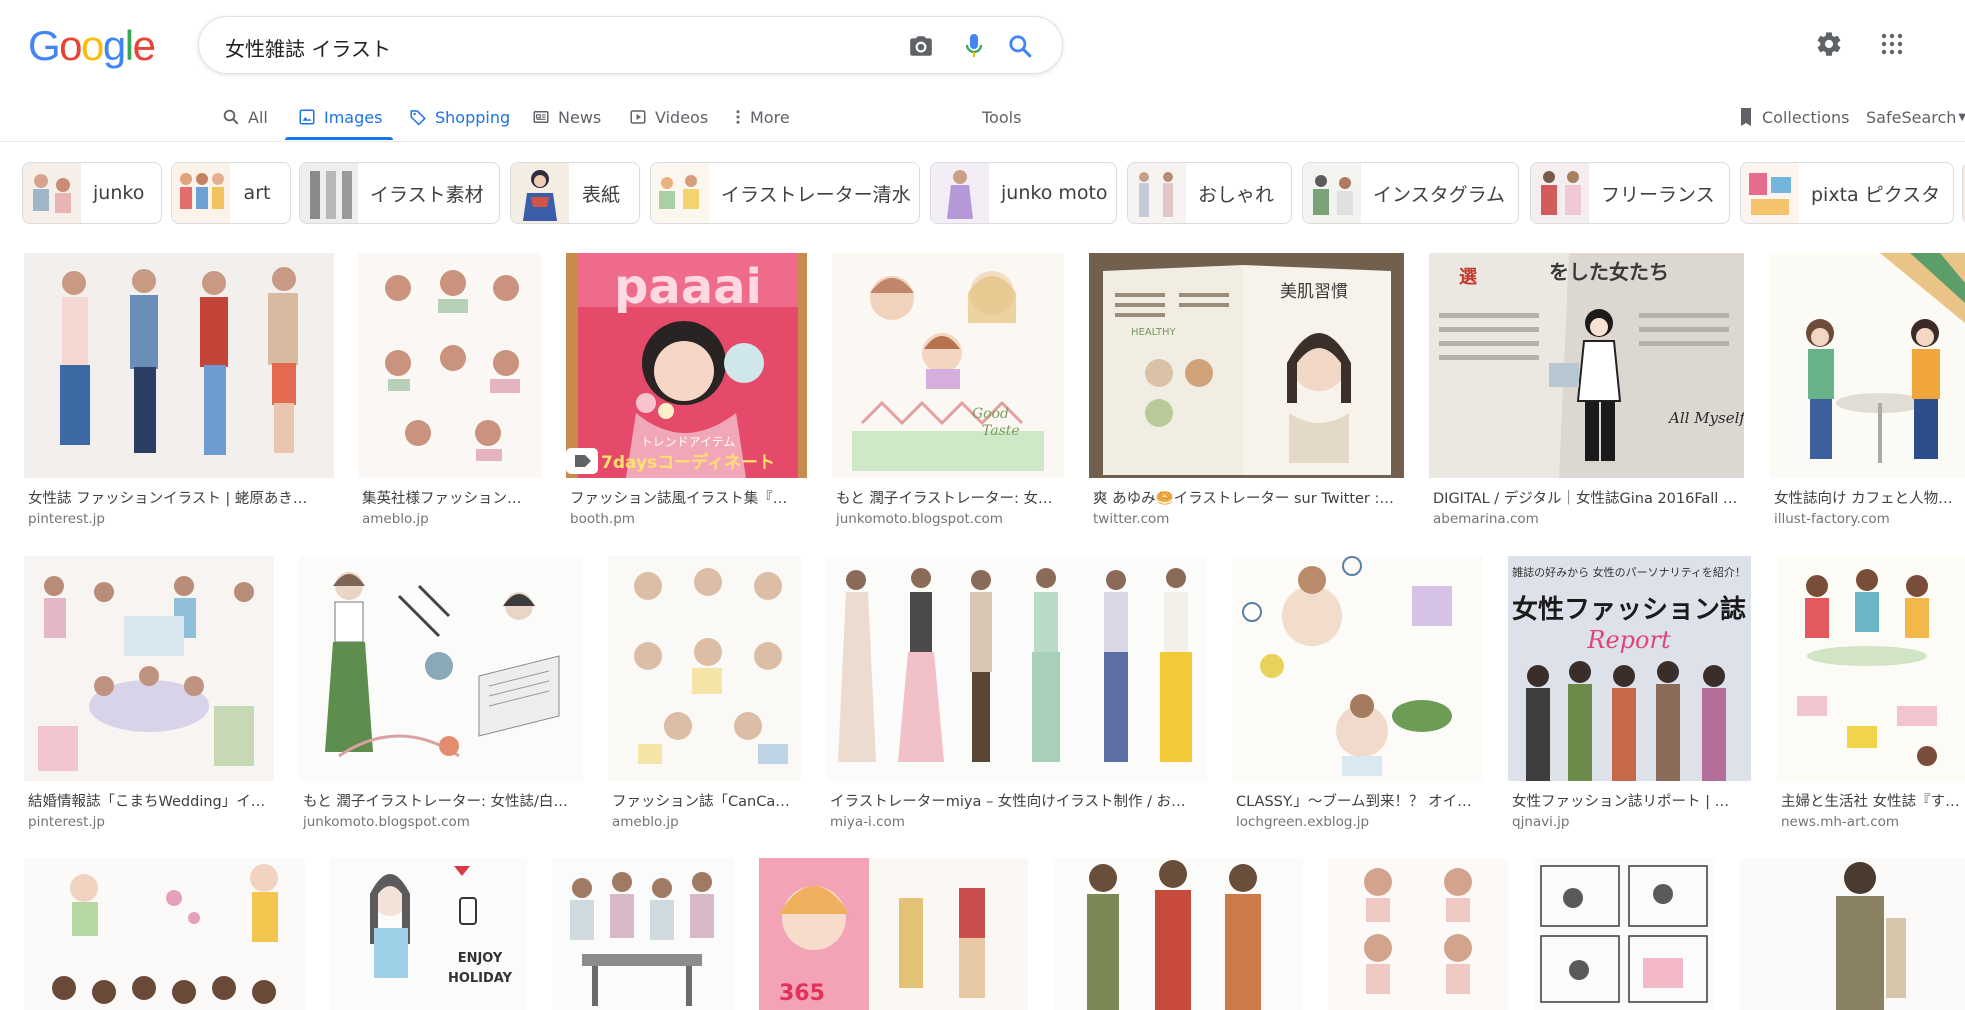 Image resolution: width=1965 pixels, height=1010 pixels. I want to click on result-card: 女性誌 ファッションイラスト | 蛯原あき… pinterest.jp, so click(179, 393).